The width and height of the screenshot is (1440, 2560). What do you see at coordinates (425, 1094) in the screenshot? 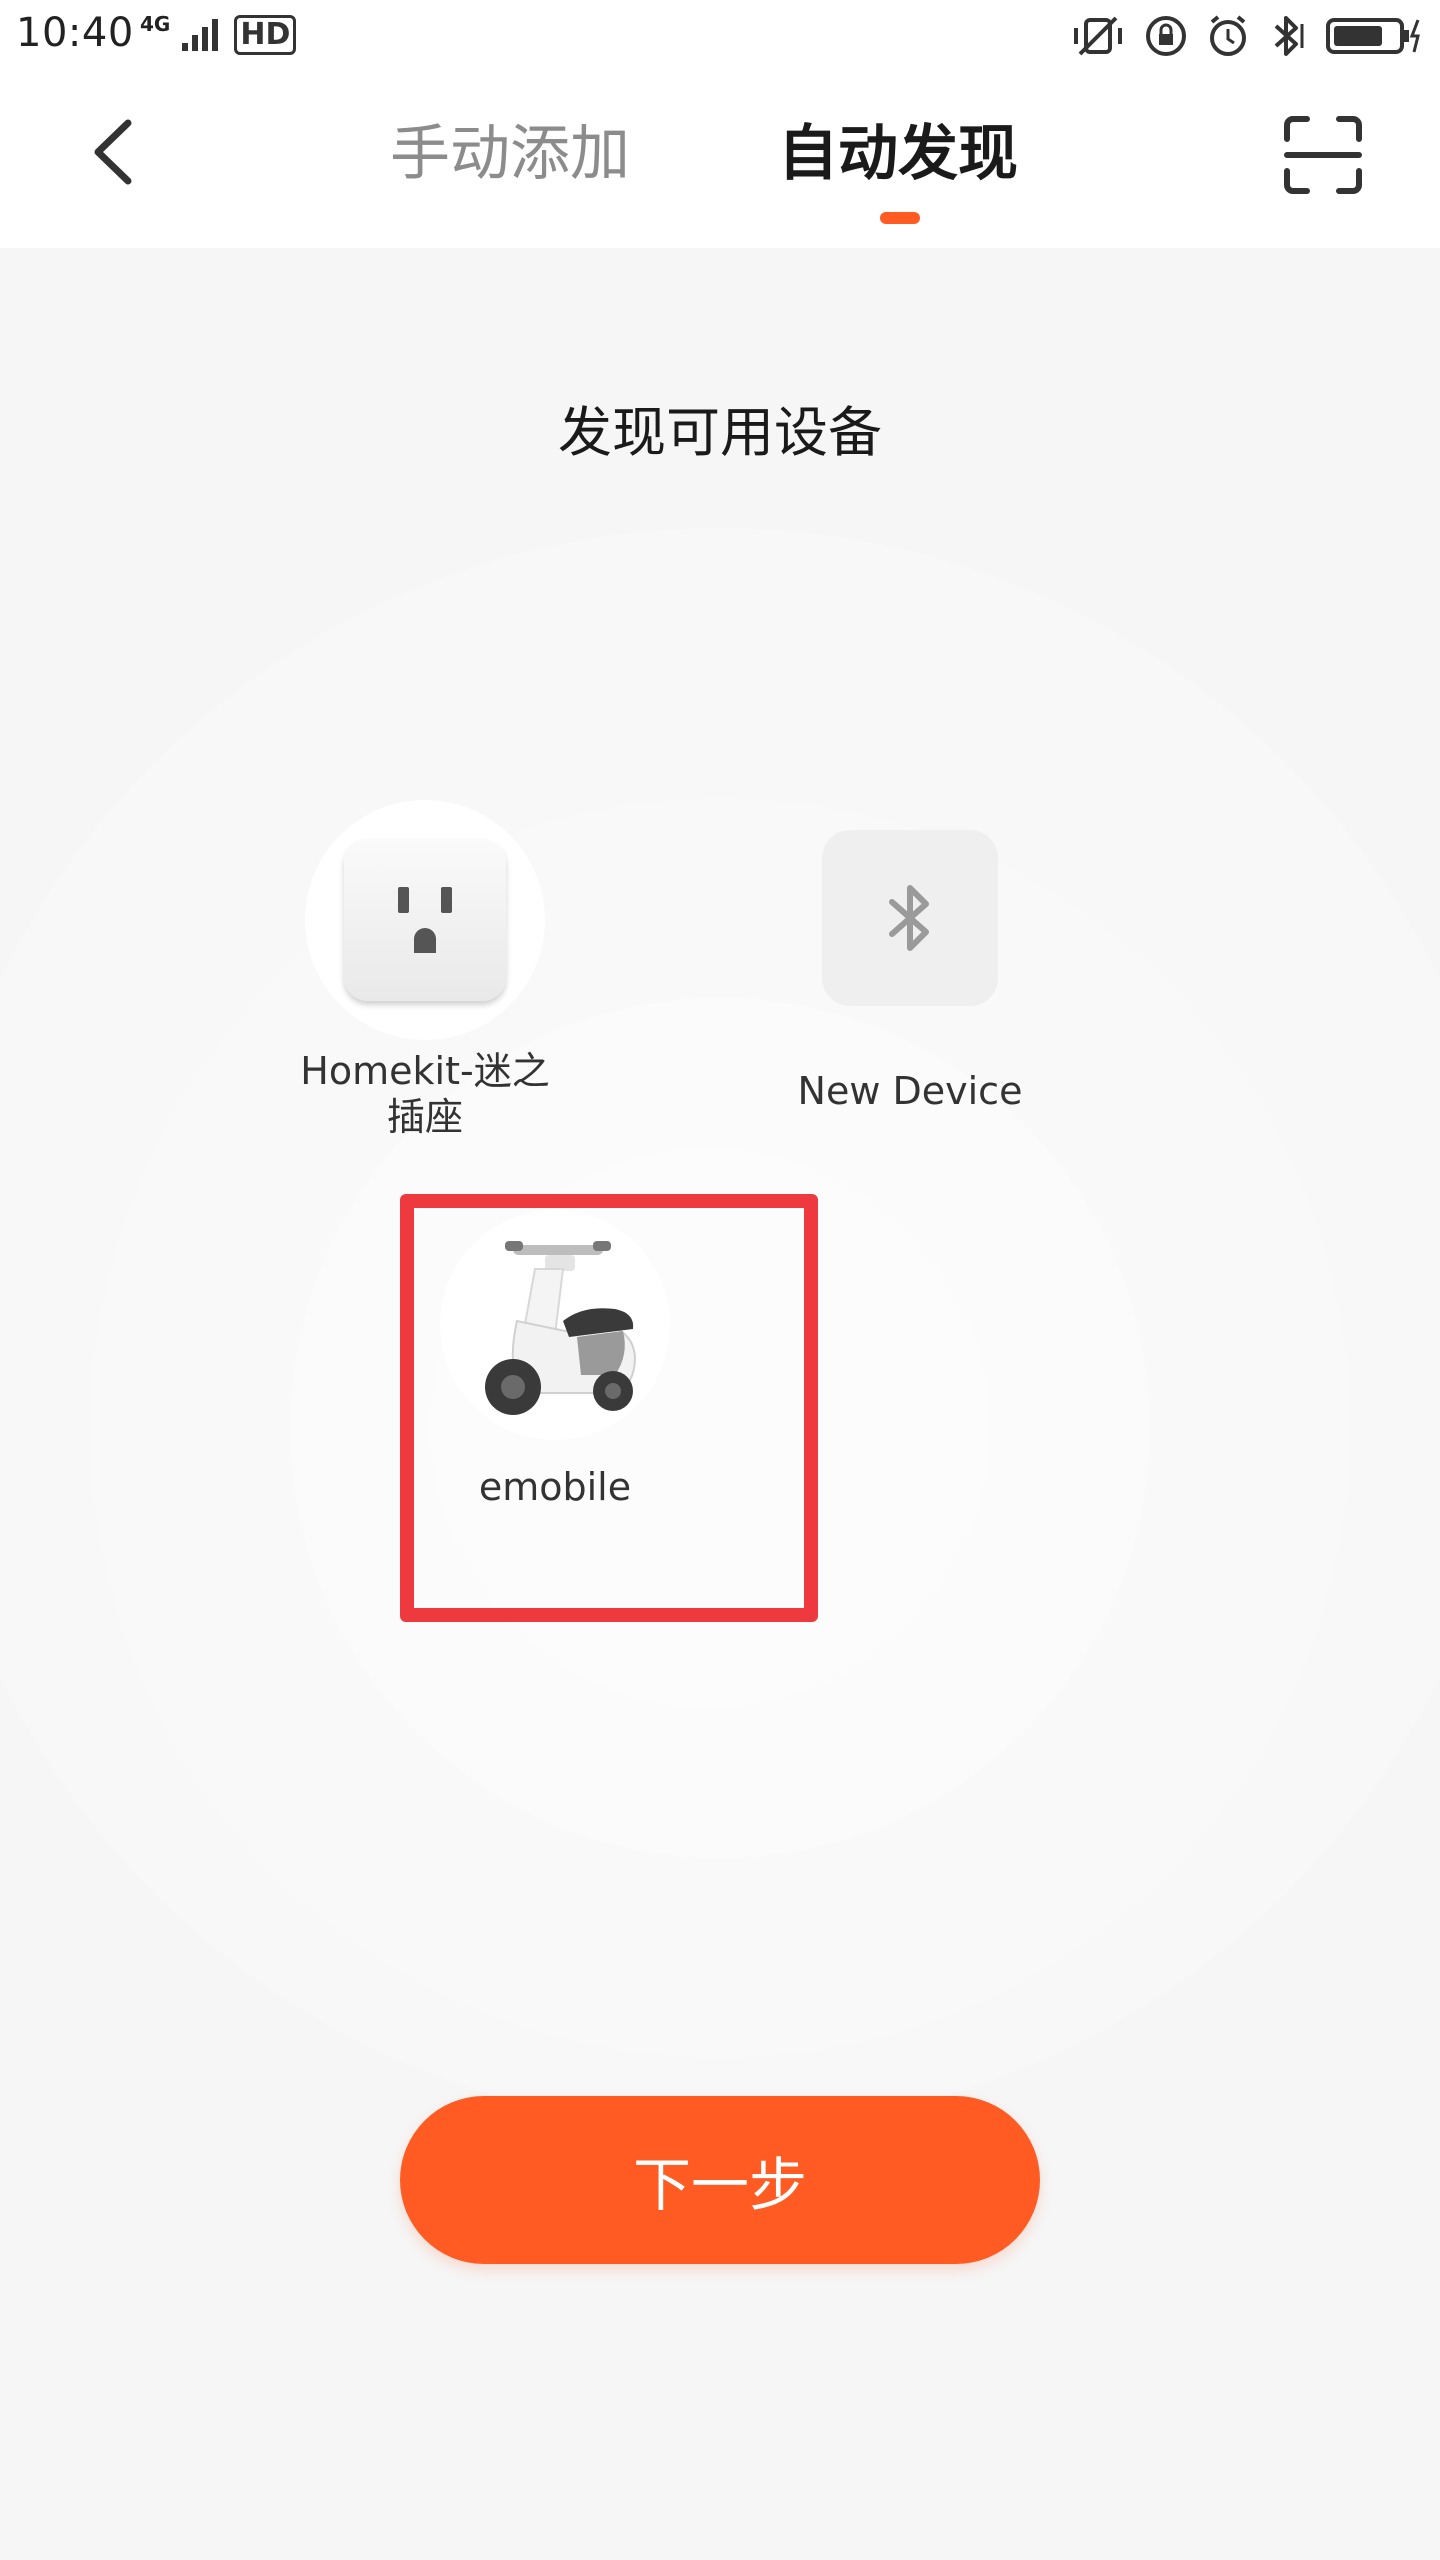
I see `device-name: Homekit-迷之插座` at bounding box center [425, 1094].